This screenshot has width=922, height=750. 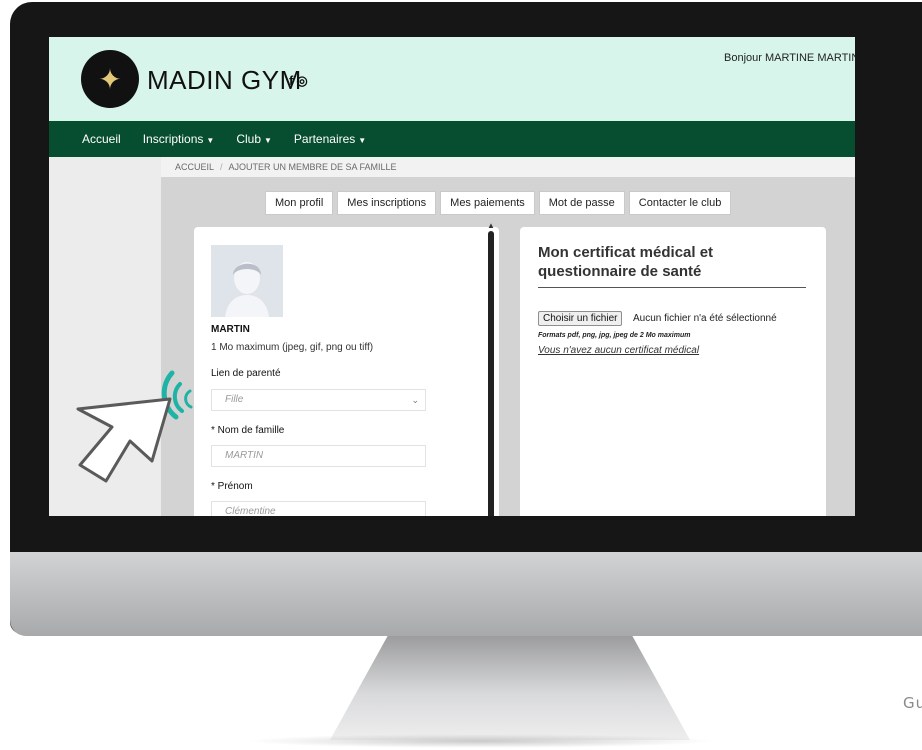 I want to click on instagram-icon: ◎, so click(x=301, y=80).